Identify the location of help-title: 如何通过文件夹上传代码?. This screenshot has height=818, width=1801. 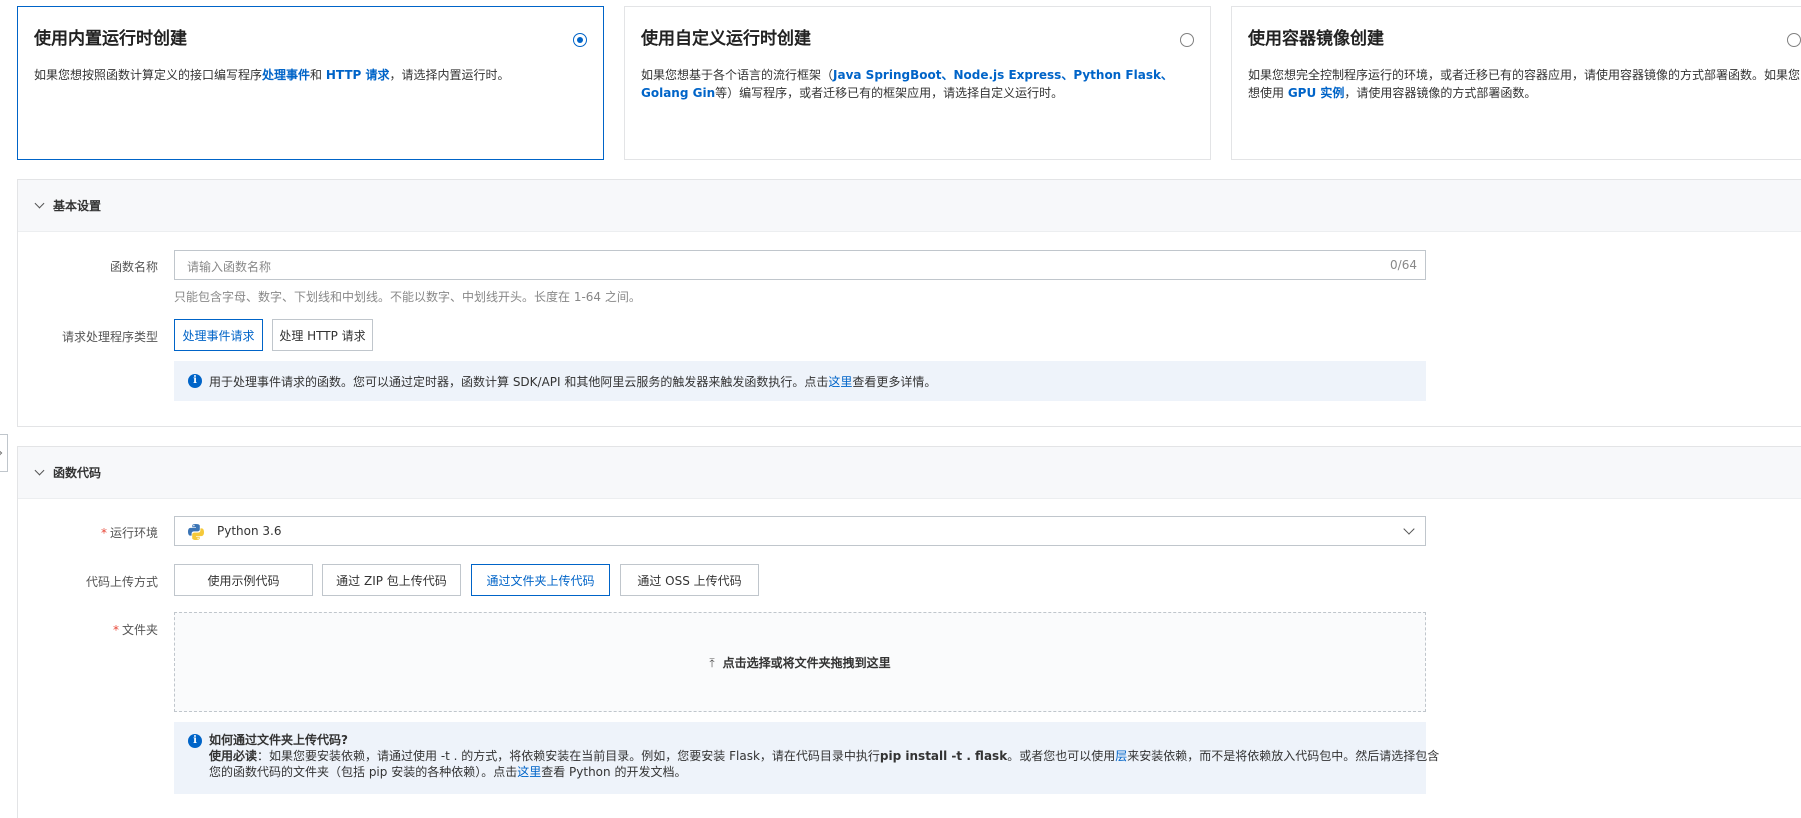
(278, 740).